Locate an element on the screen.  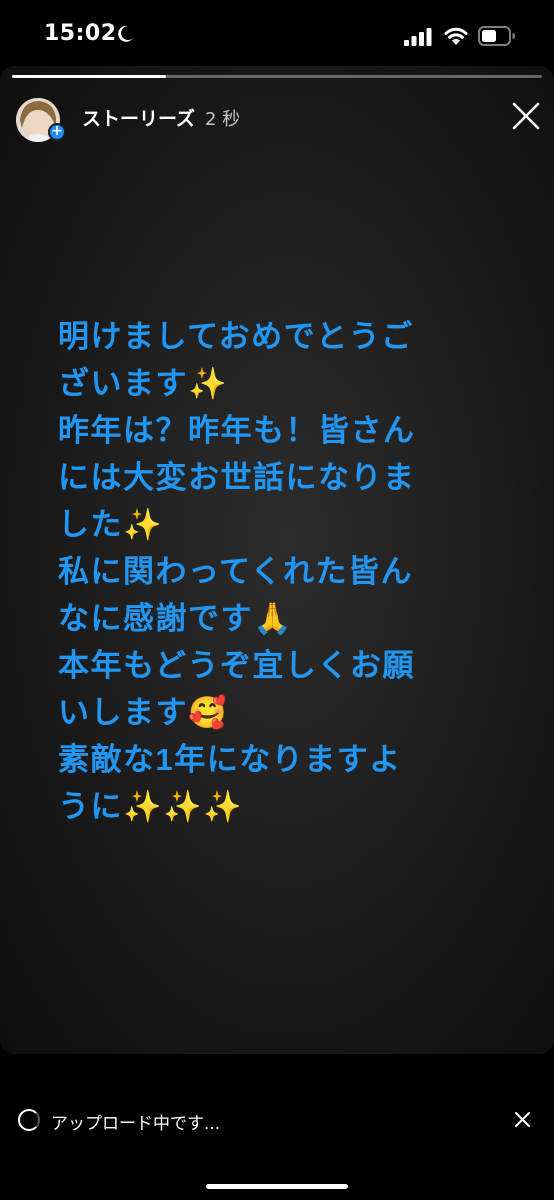
story-text-line: 明けましておめでとうご is located at coordinates (236, 336).